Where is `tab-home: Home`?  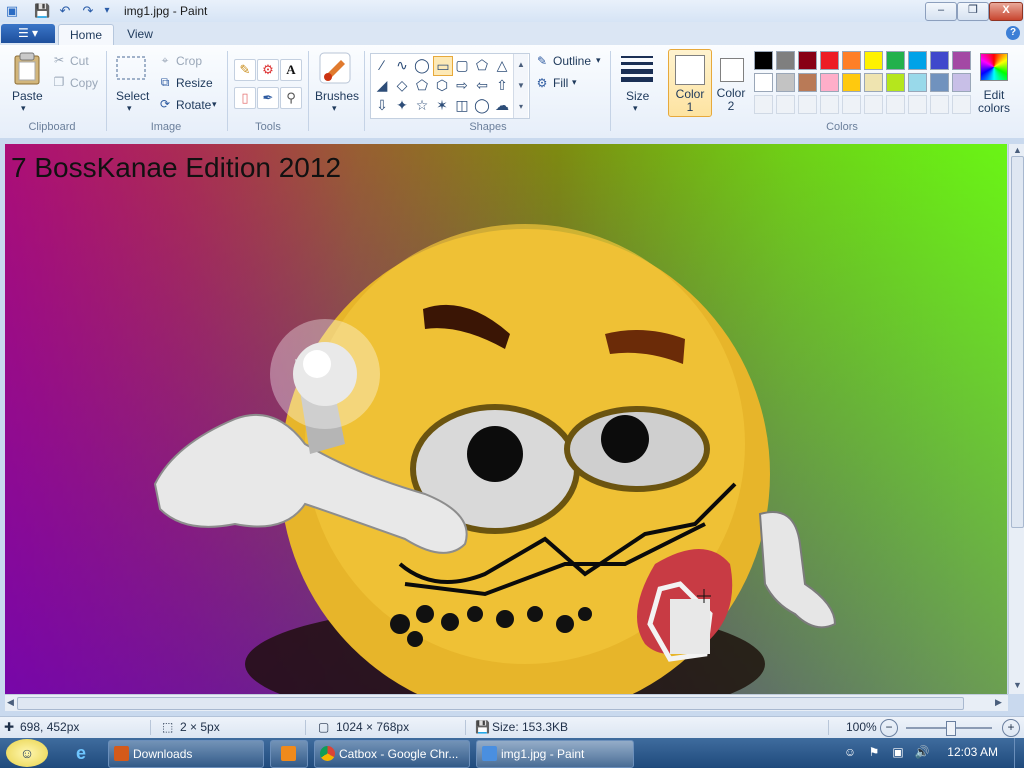 tab-home: Home is located at coordinates (86, 35).